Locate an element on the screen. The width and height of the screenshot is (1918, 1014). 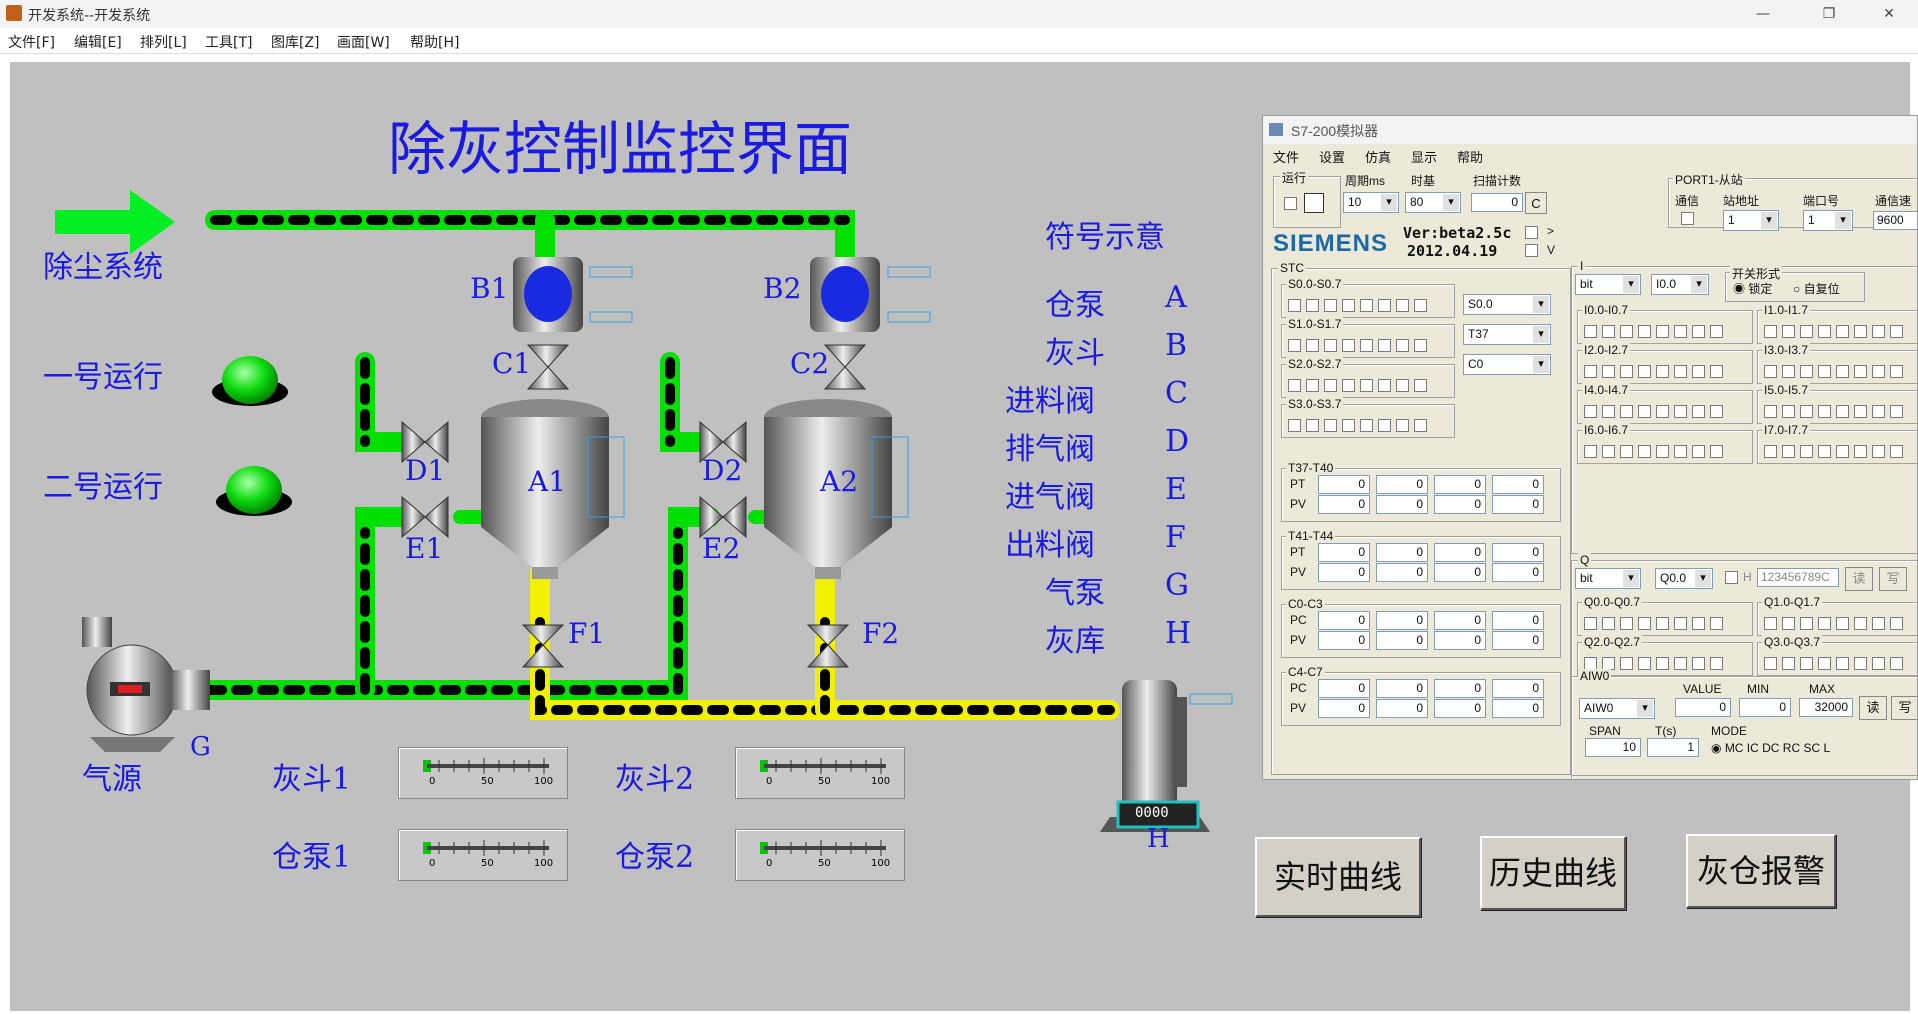
ash-alarm-button: 灰仓报警 is located at coordinates (1761, 871).